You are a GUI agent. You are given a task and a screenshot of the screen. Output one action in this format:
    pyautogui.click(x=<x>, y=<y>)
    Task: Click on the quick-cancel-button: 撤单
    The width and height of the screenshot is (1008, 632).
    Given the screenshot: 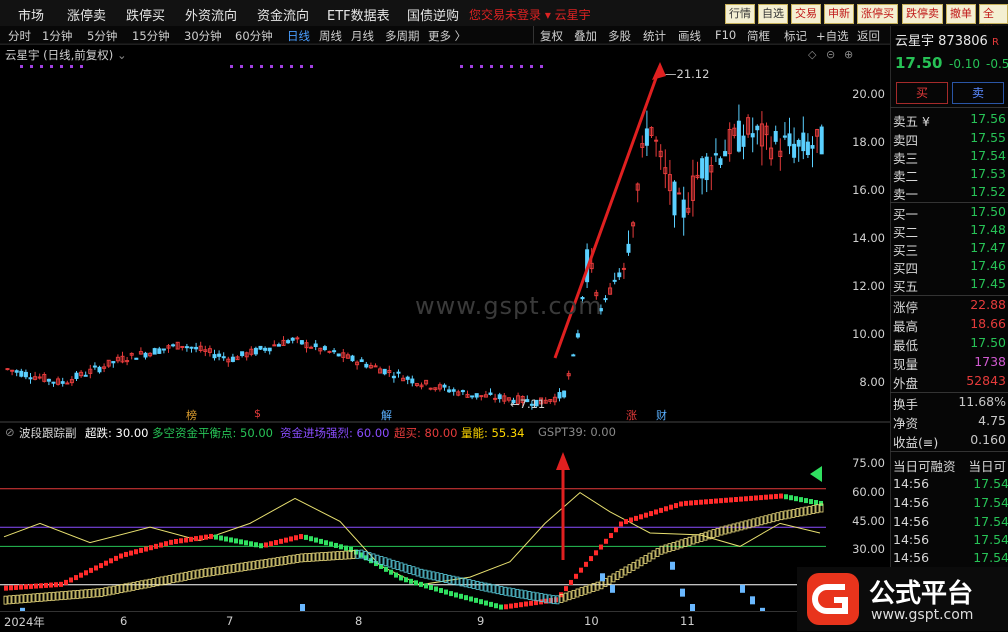 What is the action you would take?
    pyautogui.click(x=961, y=14)
    